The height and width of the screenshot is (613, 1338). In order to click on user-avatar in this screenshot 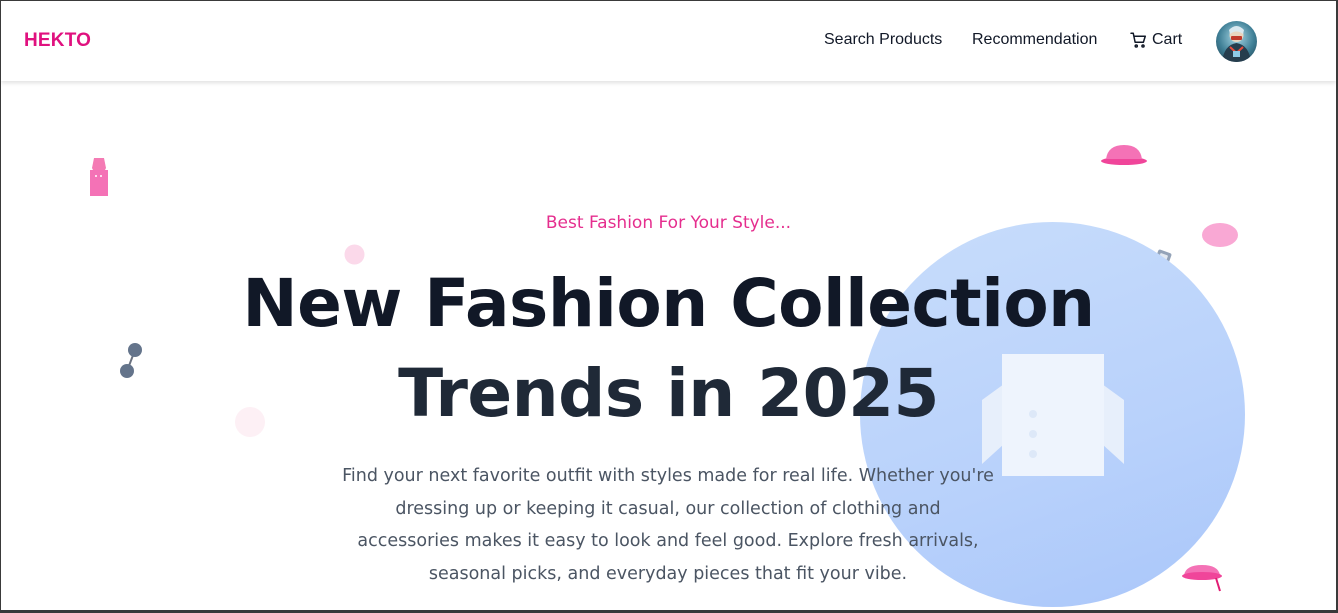, I will do `click(1236, 41)`.